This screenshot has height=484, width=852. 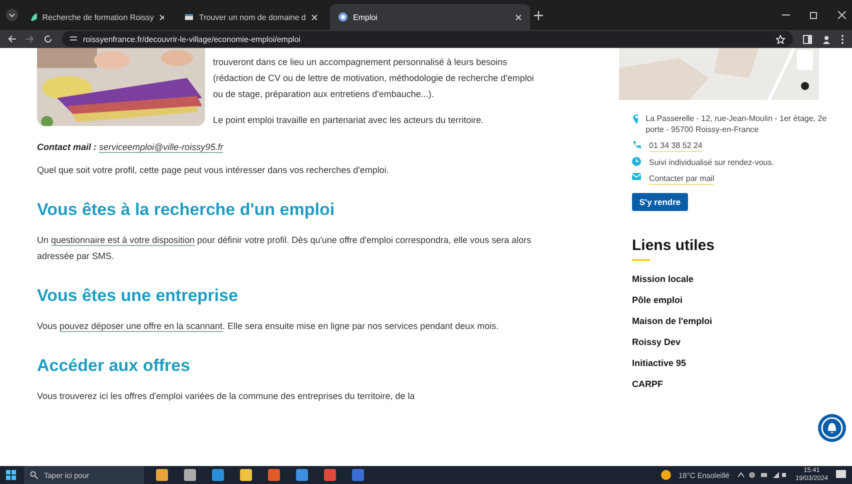 I want to click on leaf-icon, so click(x=34, y=17).